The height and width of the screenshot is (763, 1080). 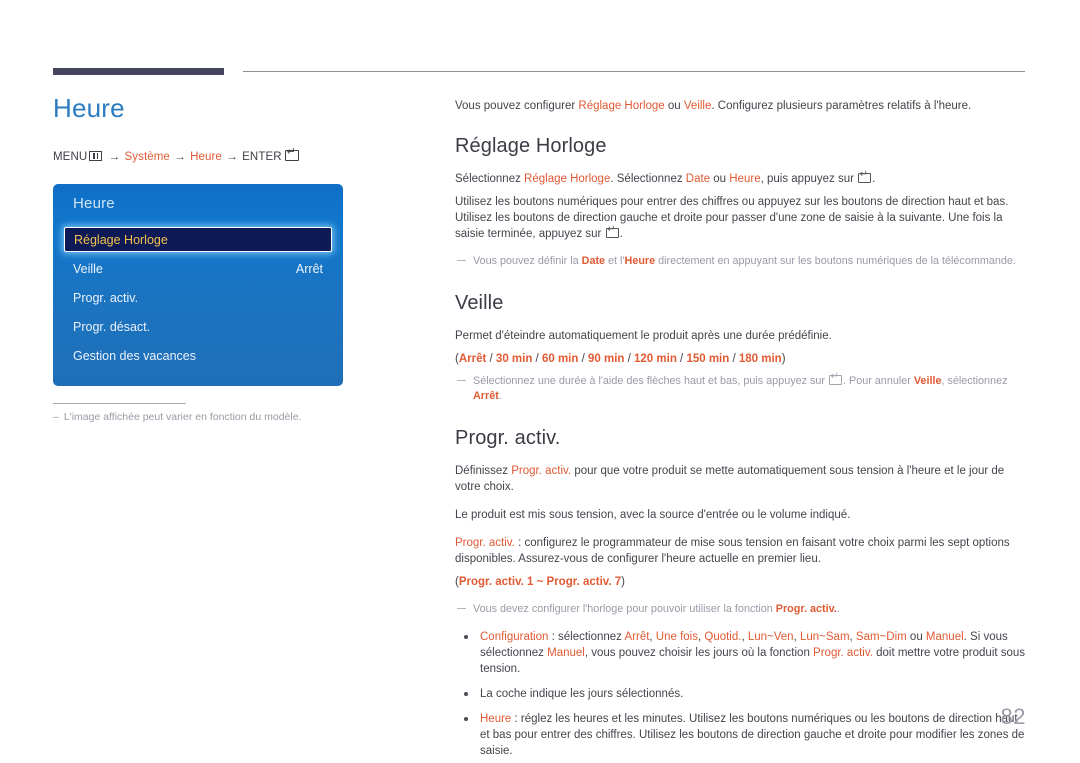 What do you see at coordinates (843, 653) in the screenshot?
I see `bullet-link-progr-activ: Progr. activ.` at bounding box center [843, 653].